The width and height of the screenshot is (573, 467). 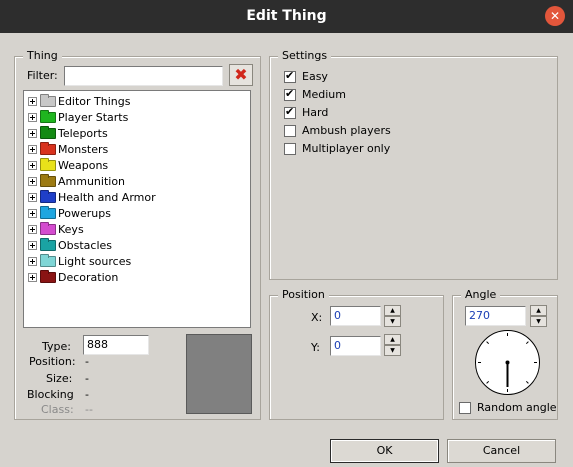 What do you see at coordinates (87, 361) in the screenshot?
I see `position-value: -` at bounding box center [87, 361].